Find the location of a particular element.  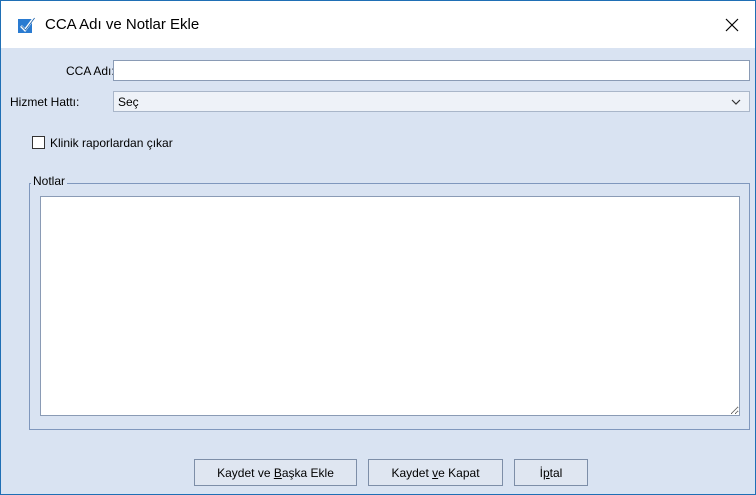

service-line-value: Seç is located at coordinates (128, 102).